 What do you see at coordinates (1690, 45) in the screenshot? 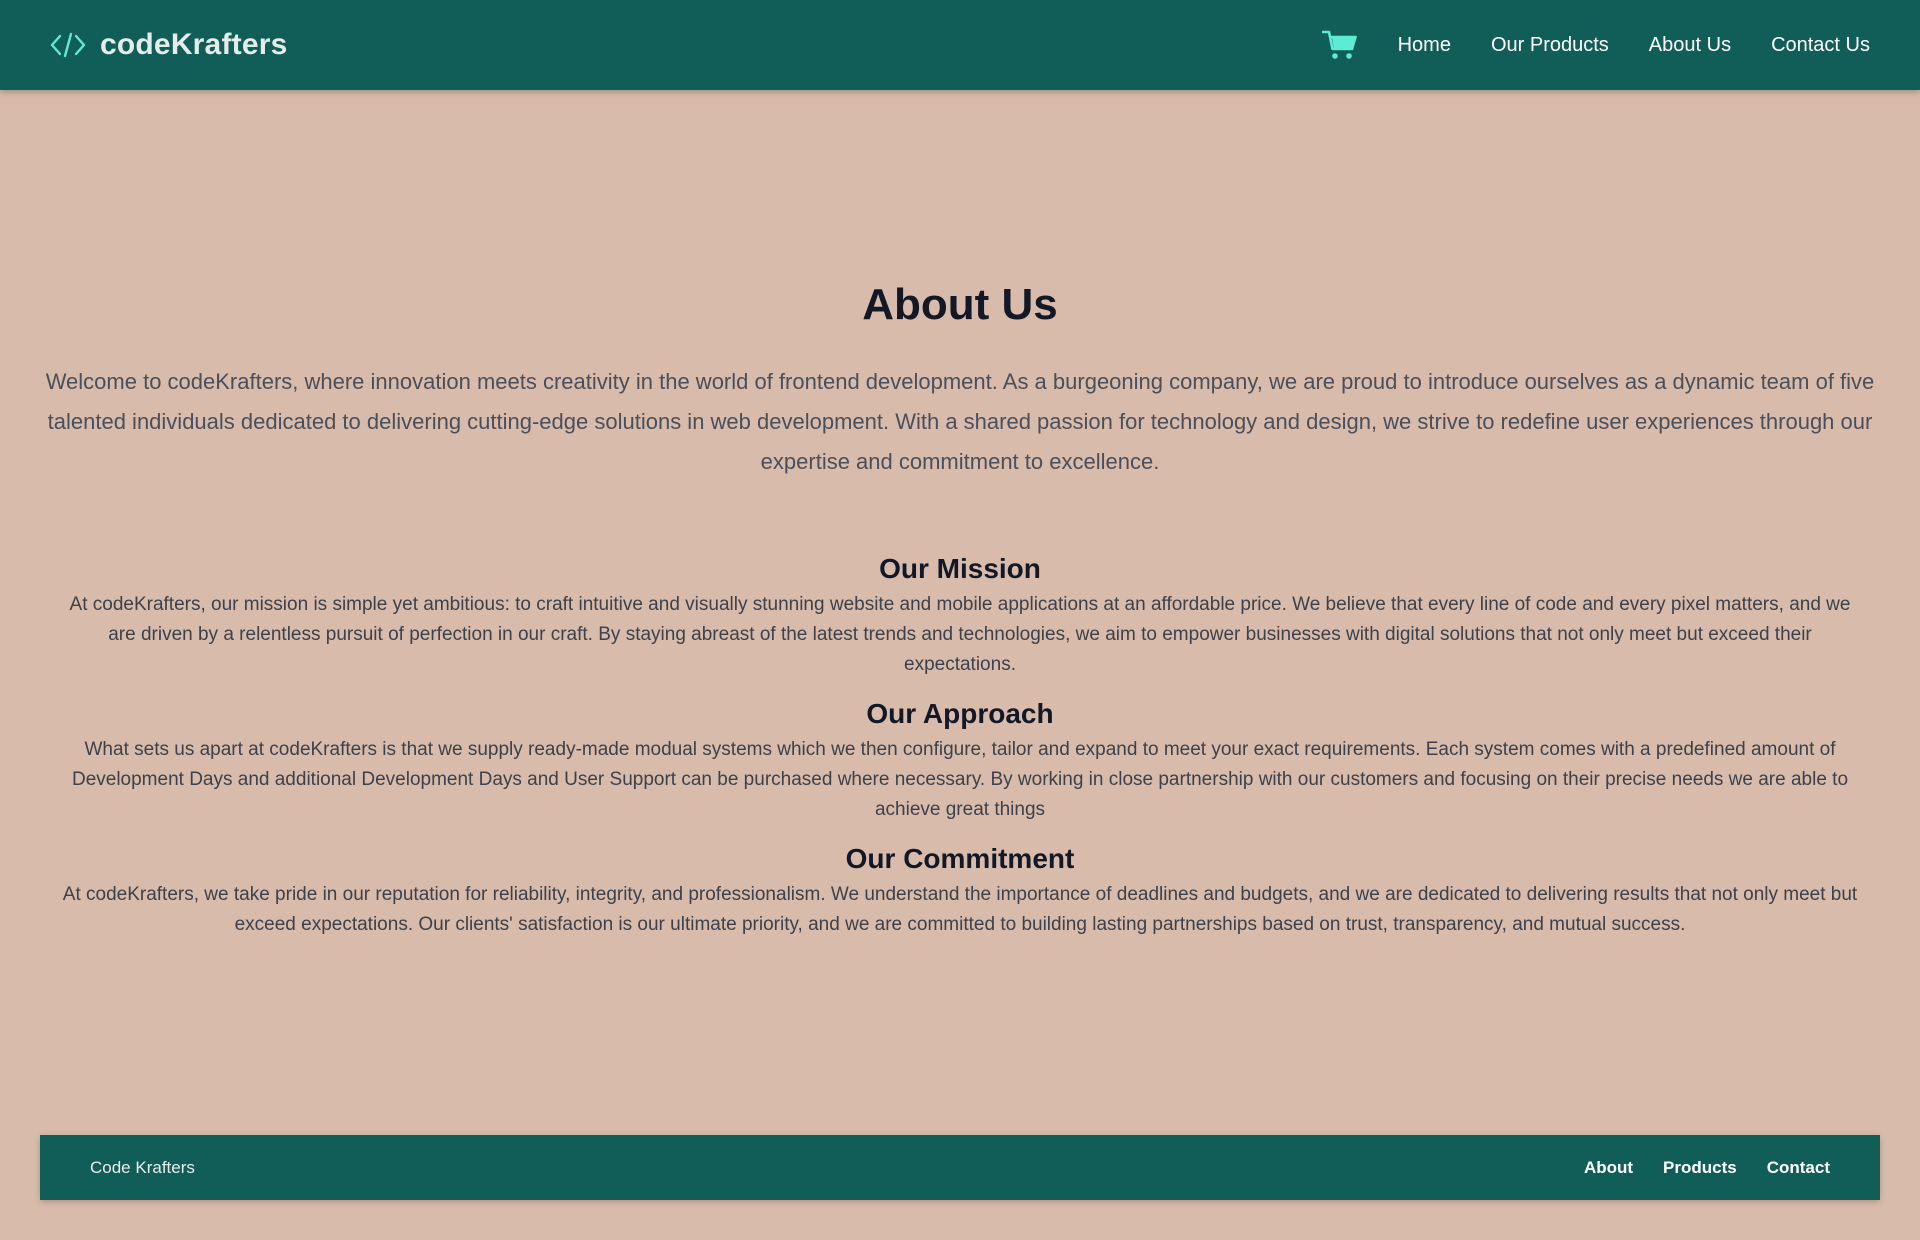
I see `nav-about-us: About Us` at bounding box center [1690, 45].